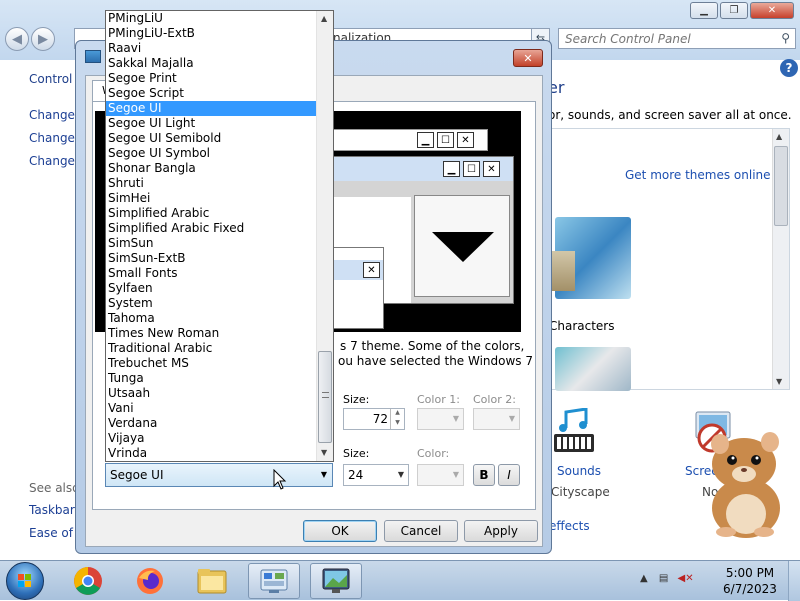  I want to click on font-option: SimHei, so click(211, 198).